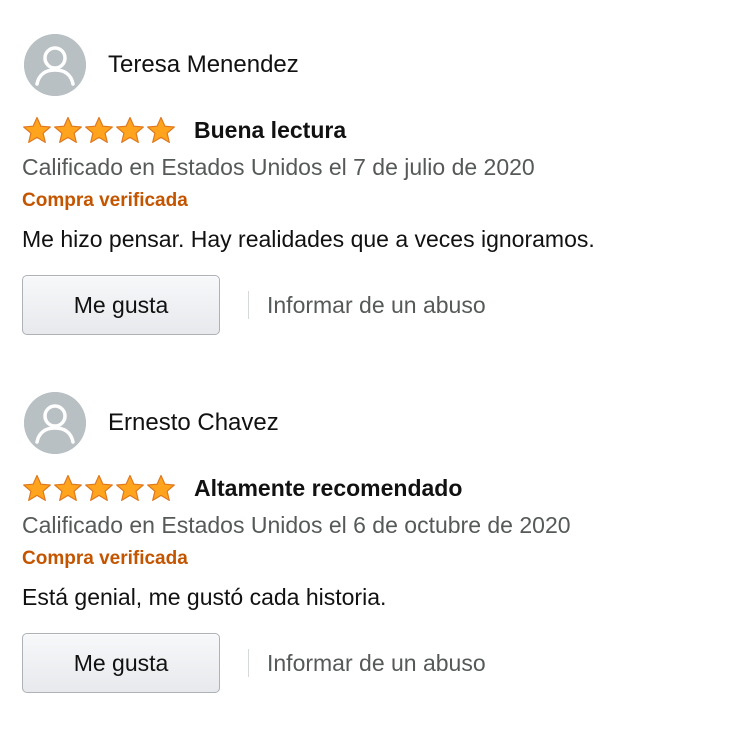  I want to click on reviewer-name: Ernesto Chavez, so click(193, 423).